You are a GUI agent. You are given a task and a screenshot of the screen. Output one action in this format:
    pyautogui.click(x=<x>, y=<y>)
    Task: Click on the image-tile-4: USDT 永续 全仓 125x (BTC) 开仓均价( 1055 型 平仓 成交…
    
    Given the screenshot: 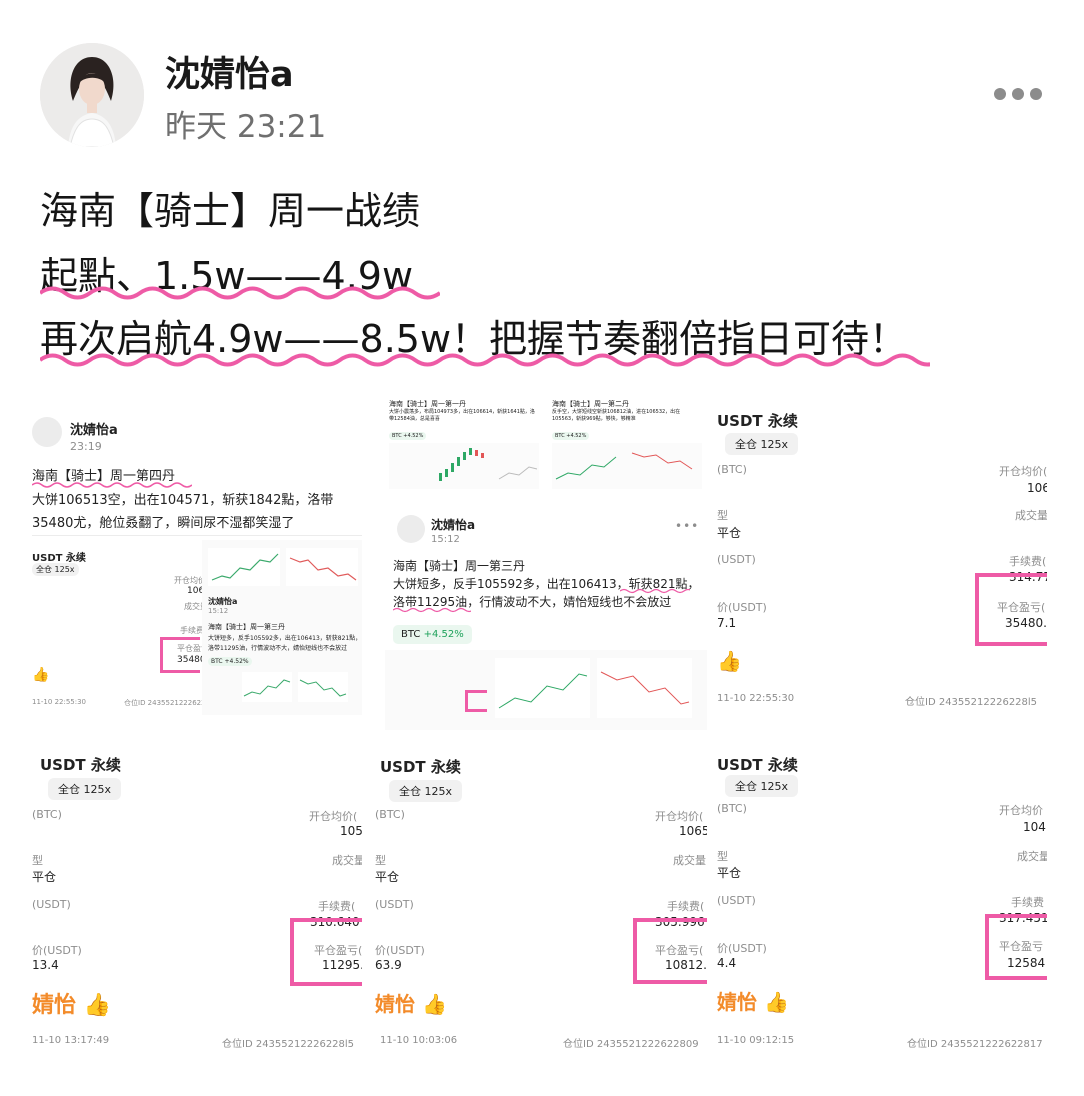 What is the action you would take?
    pyautogui.click(x=197, y=900)
    